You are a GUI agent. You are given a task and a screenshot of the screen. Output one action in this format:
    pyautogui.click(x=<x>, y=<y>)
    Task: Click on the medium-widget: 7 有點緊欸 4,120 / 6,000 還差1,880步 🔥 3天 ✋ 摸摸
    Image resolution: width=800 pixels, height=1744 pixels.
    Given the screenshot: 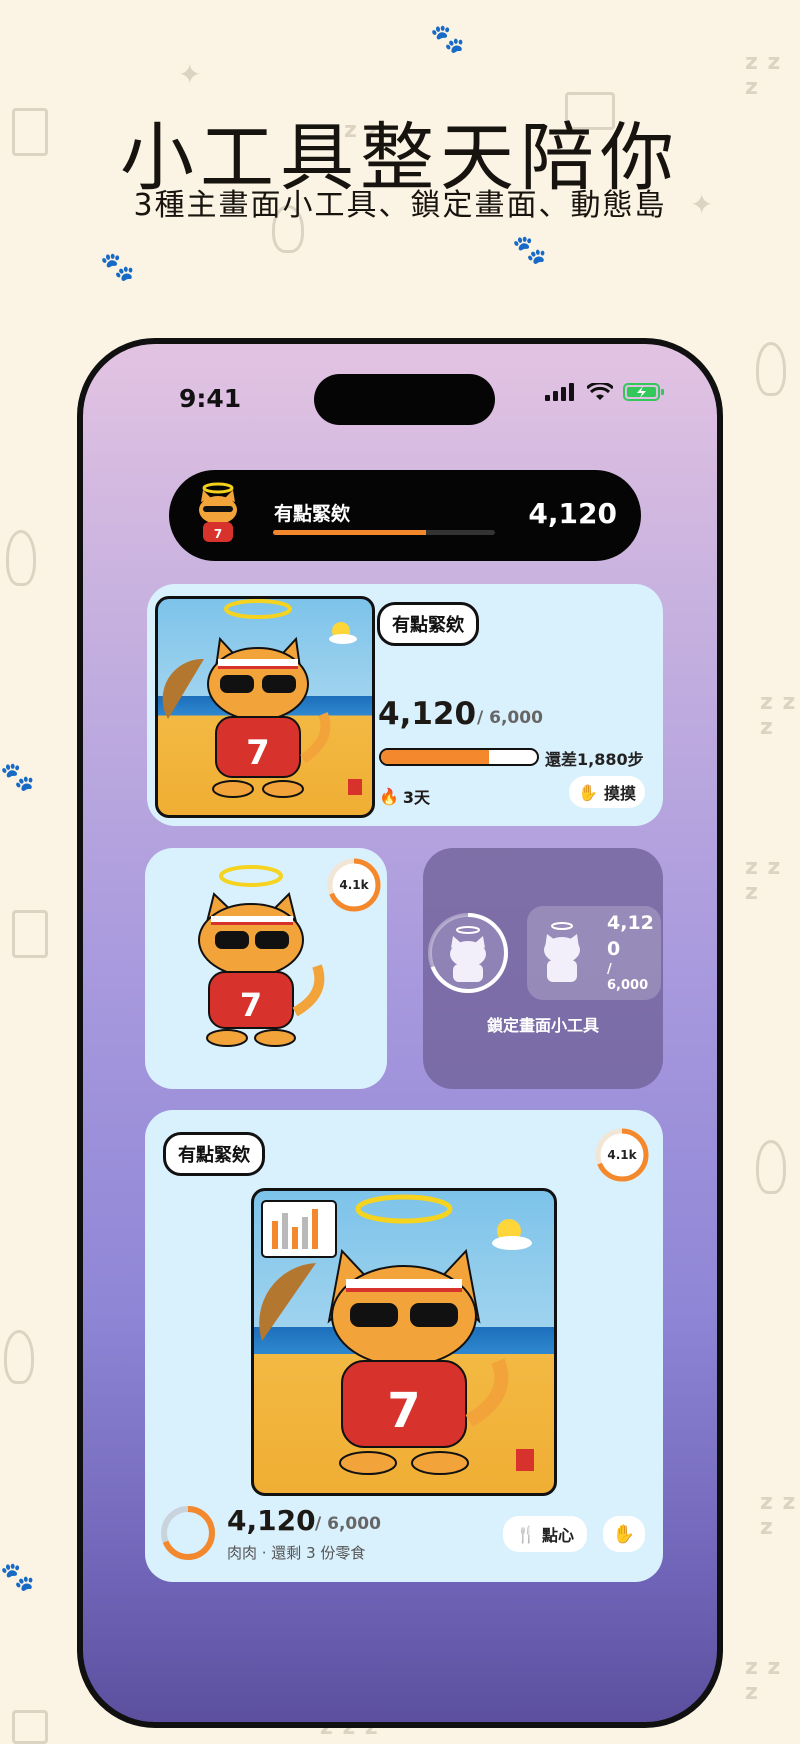 What is the action you would take?
    pyautogui.click(x=405, y=705)
    